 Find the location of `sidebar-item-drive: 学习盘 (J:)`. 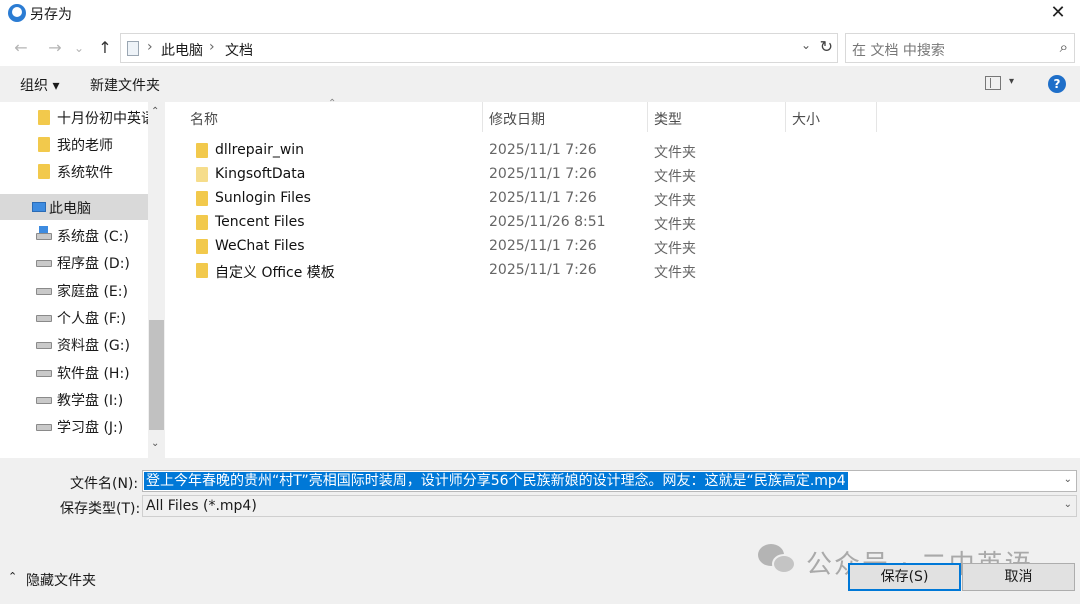

sidebar-item-drive: 学习盘 (J:) is located at coordinates (74, 426).